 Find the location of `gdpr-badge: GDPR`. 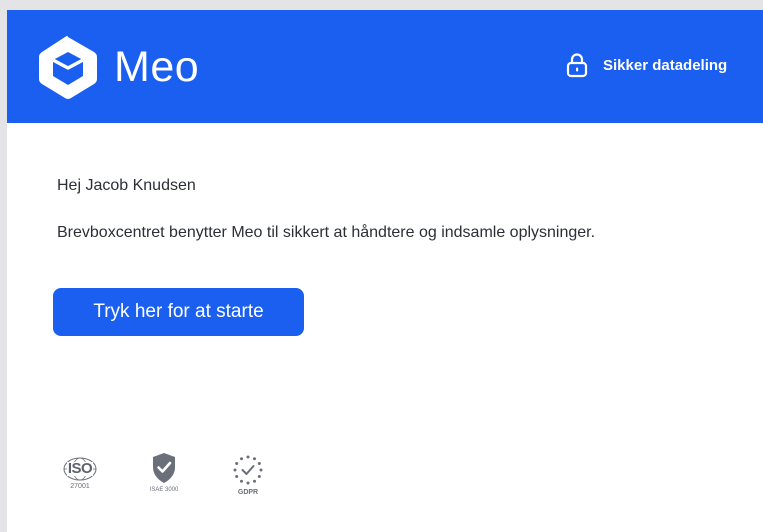

gdpr-badge: GDPR is located at coordinates (248, 476).